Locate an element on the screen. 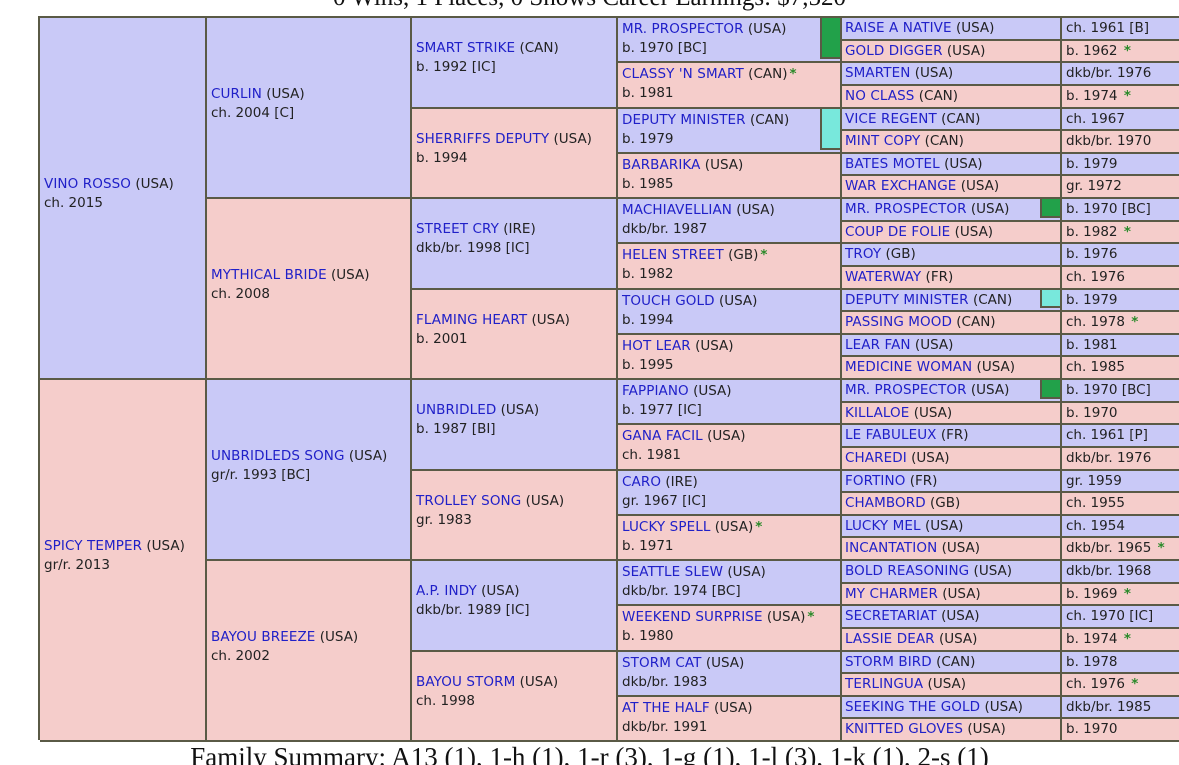 This screenshot has height=765, width=1179. horse-name-link: AT THE HALF is located at coordinates (666, 708).